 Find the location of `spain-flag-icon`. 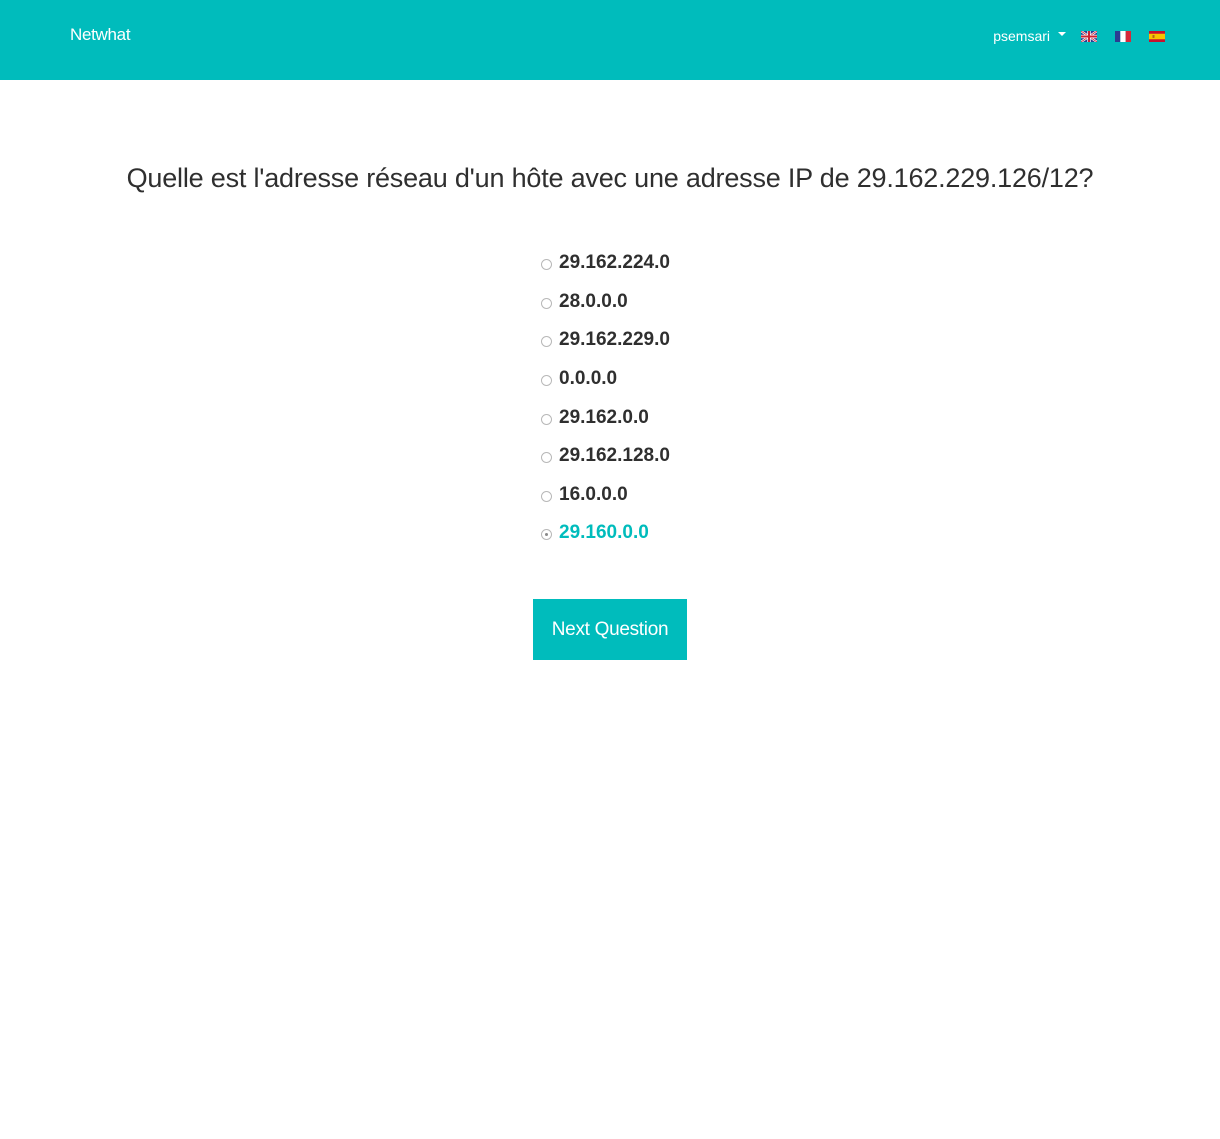

spain-flag-icon is located at coordinates (1157, 36).